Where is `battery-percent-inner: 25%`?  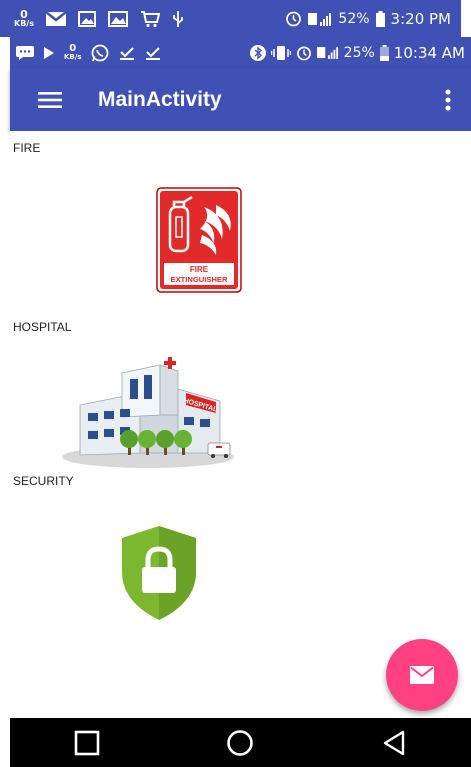
battery-percent-inner: 25% is located at coordinates (359, 52).